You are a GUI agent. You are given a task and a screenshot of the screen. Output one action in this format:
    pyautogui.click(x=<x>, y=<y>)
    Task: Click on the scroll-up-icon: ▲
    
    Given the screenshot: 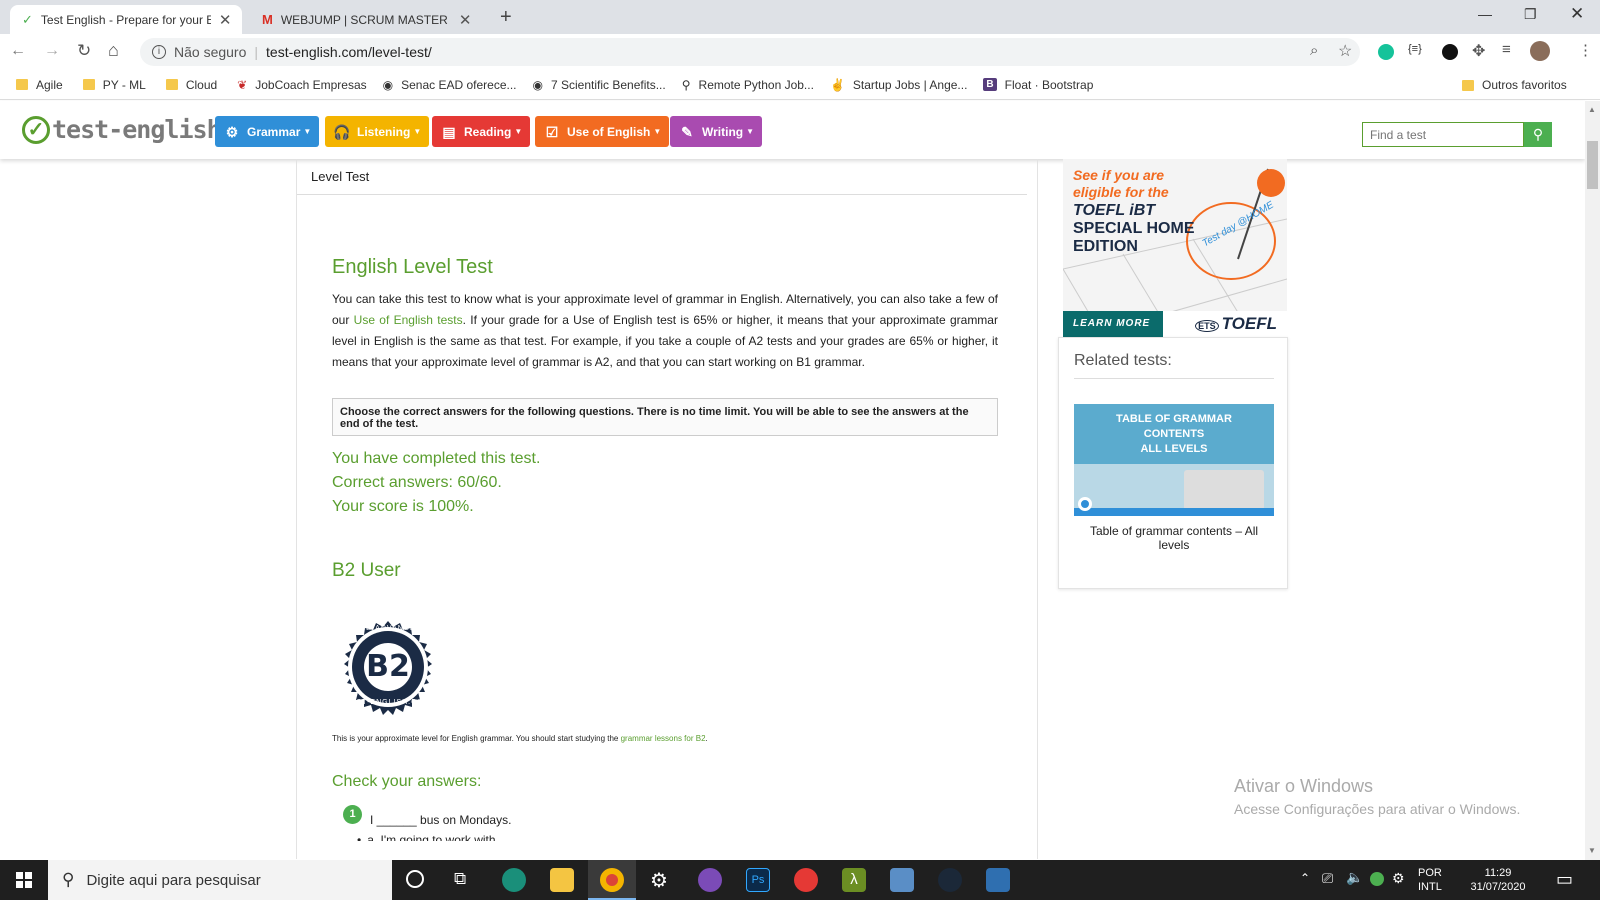 What is the action you would take?
    pyautogui.click(x=1592, y=109)
    